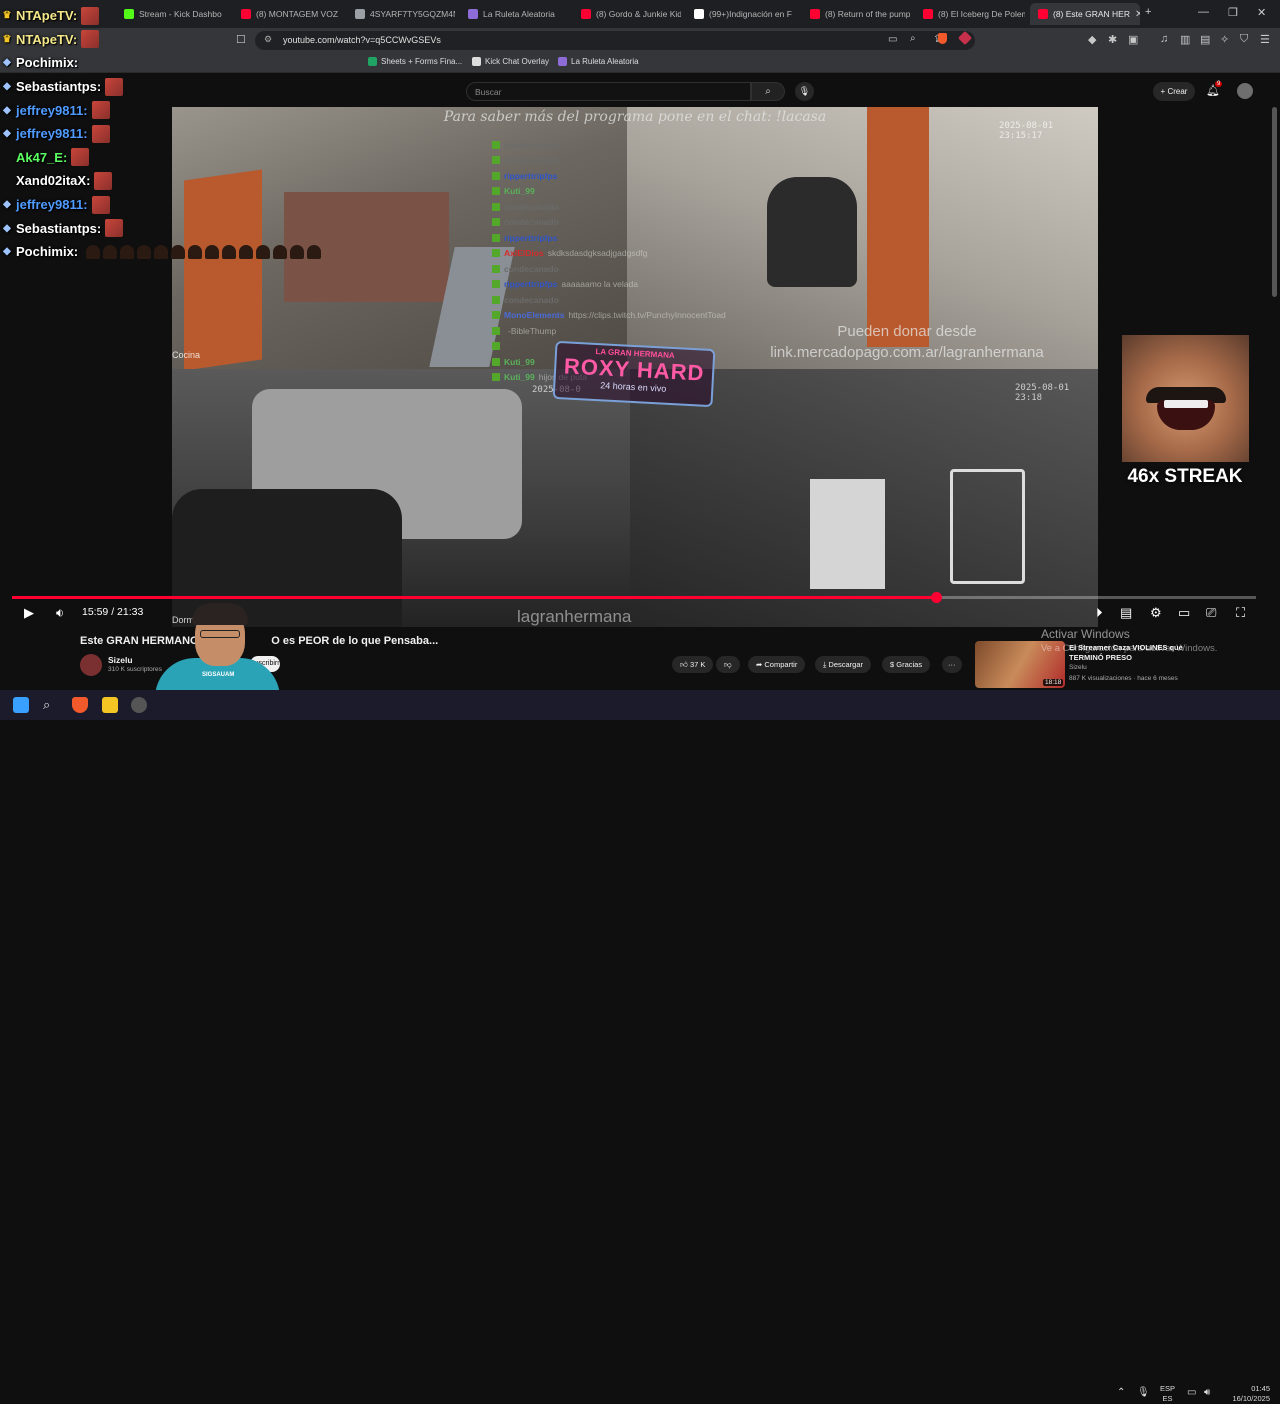 The width and height of the screenshot is (1280, 1404). What do you see at coordinates (180, 63) in the screenshot?
I see `stream-chat-message: ◆ Pochimix:` at bounding box center [180, 63].